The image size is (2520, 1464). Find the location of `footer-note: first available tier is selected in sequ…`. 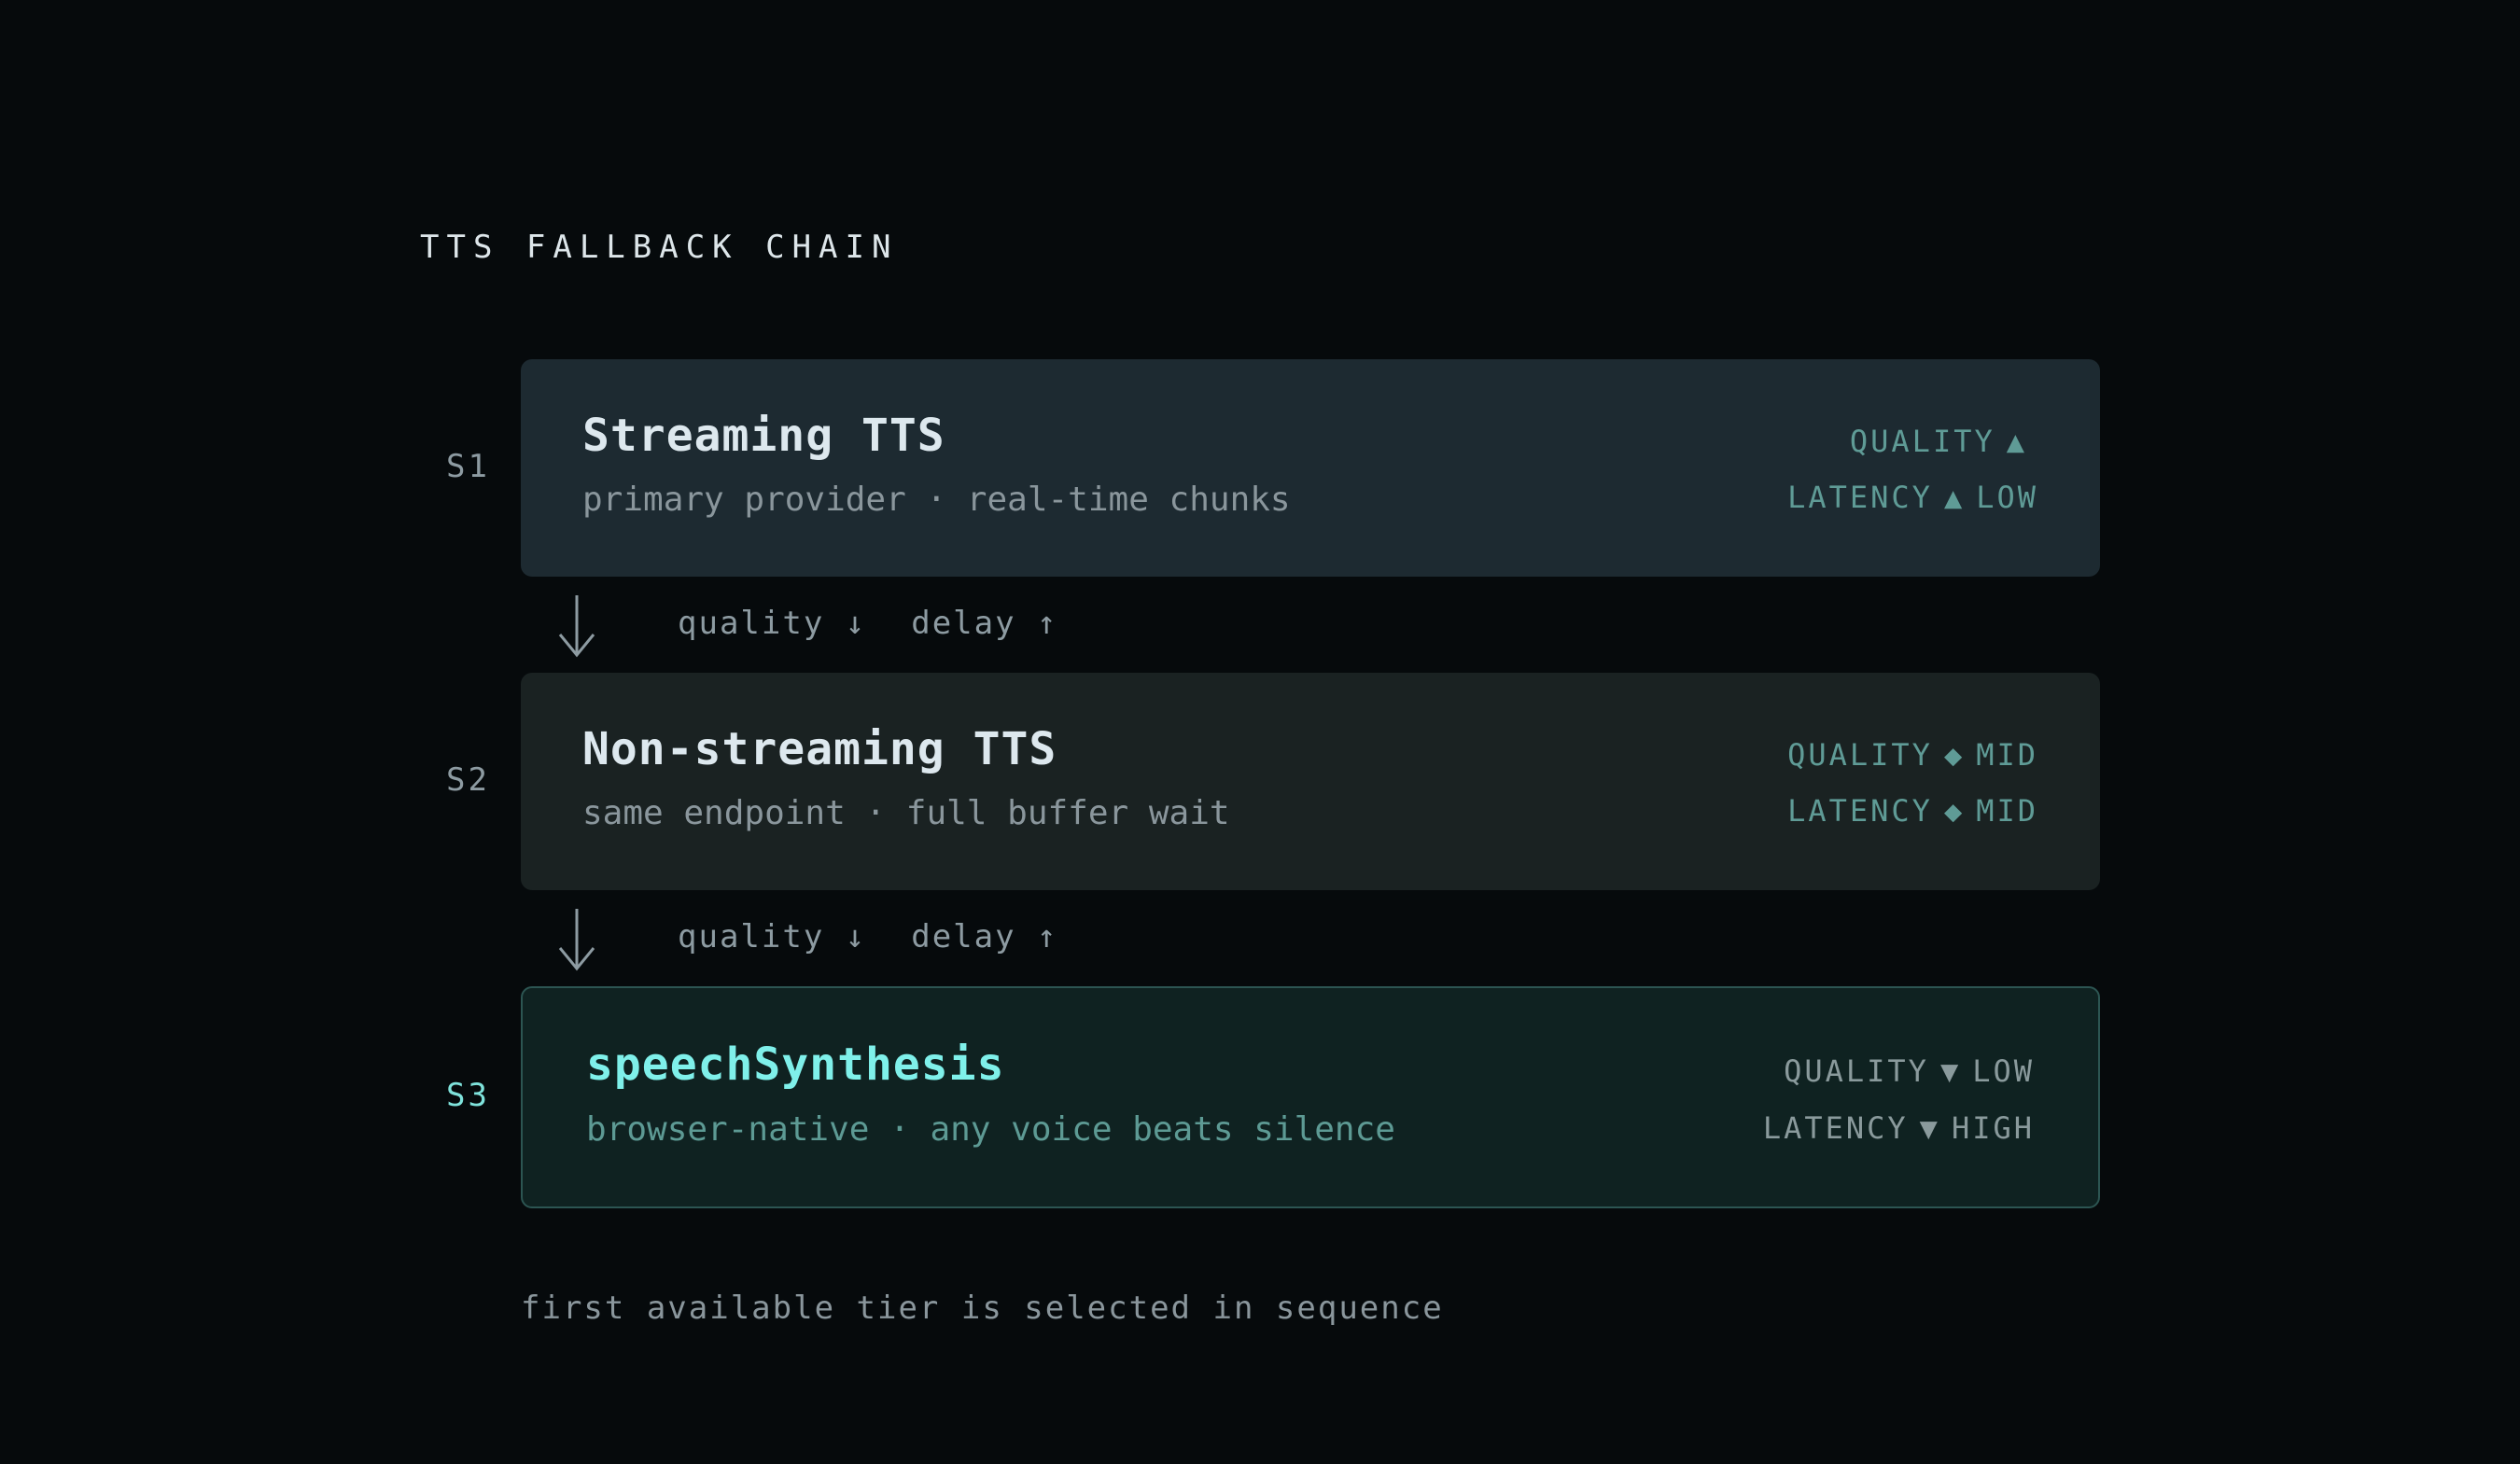

footer-note: first available tier is selected in sequ… is located at coordinates (982, 1308).